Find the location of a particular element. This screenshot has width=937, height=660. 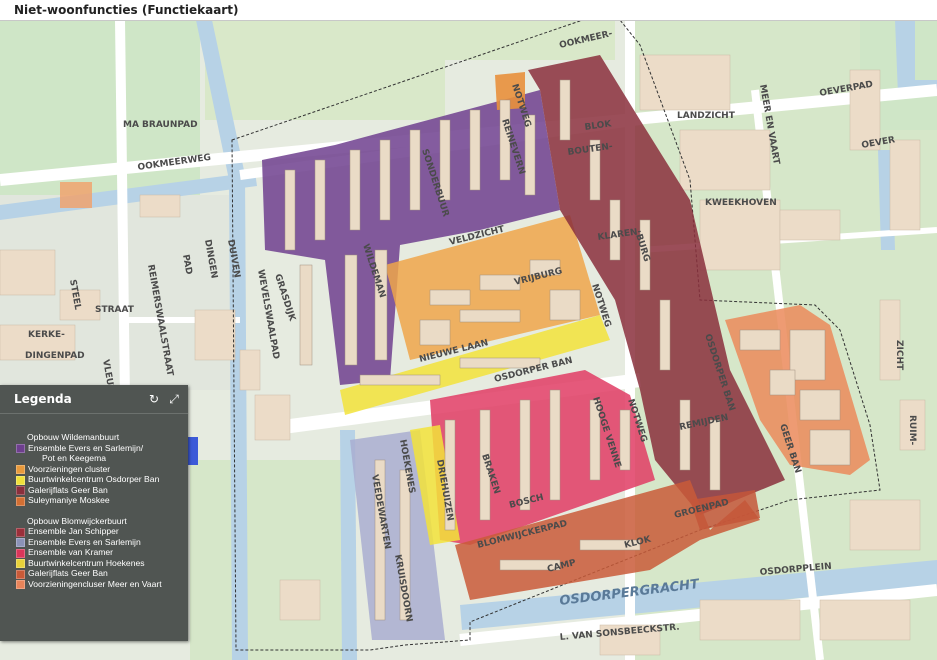

legend-group-heading: Opbouw Blomwijckerbuurt is located at coordinates (77, 520).